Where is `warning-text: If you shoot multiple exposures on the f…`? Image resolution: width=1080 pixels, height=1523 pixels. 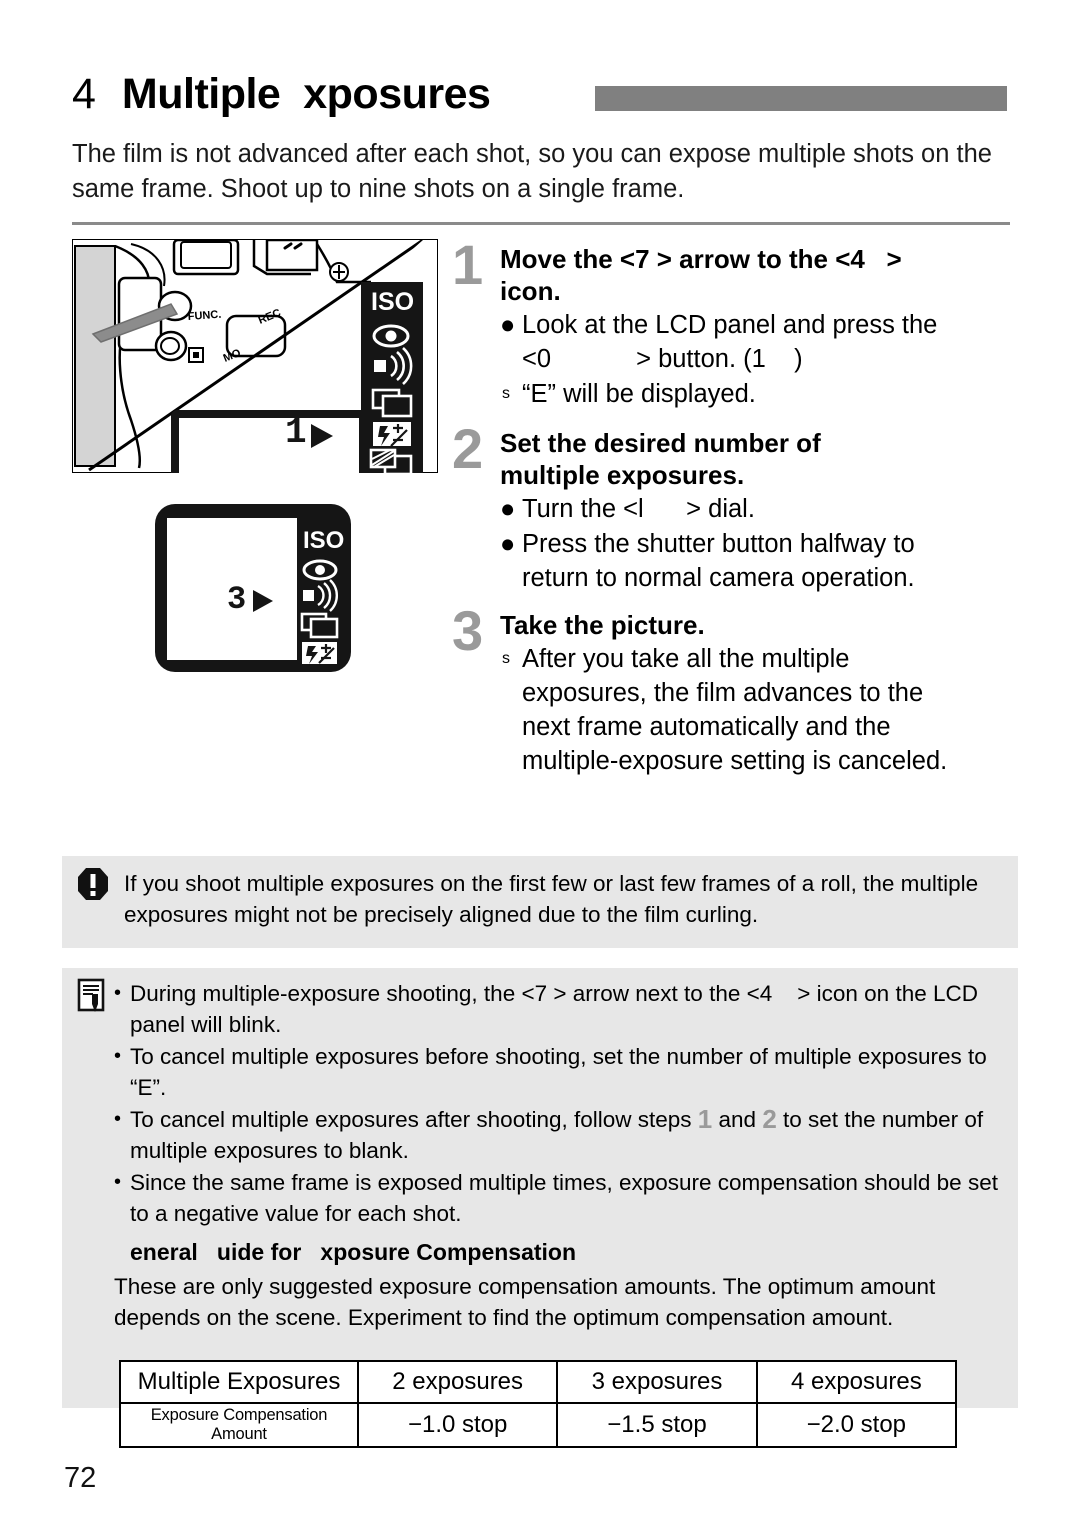 warning-text: If you shoot multiple exposures on the f… is located at coordinates (551, 899).